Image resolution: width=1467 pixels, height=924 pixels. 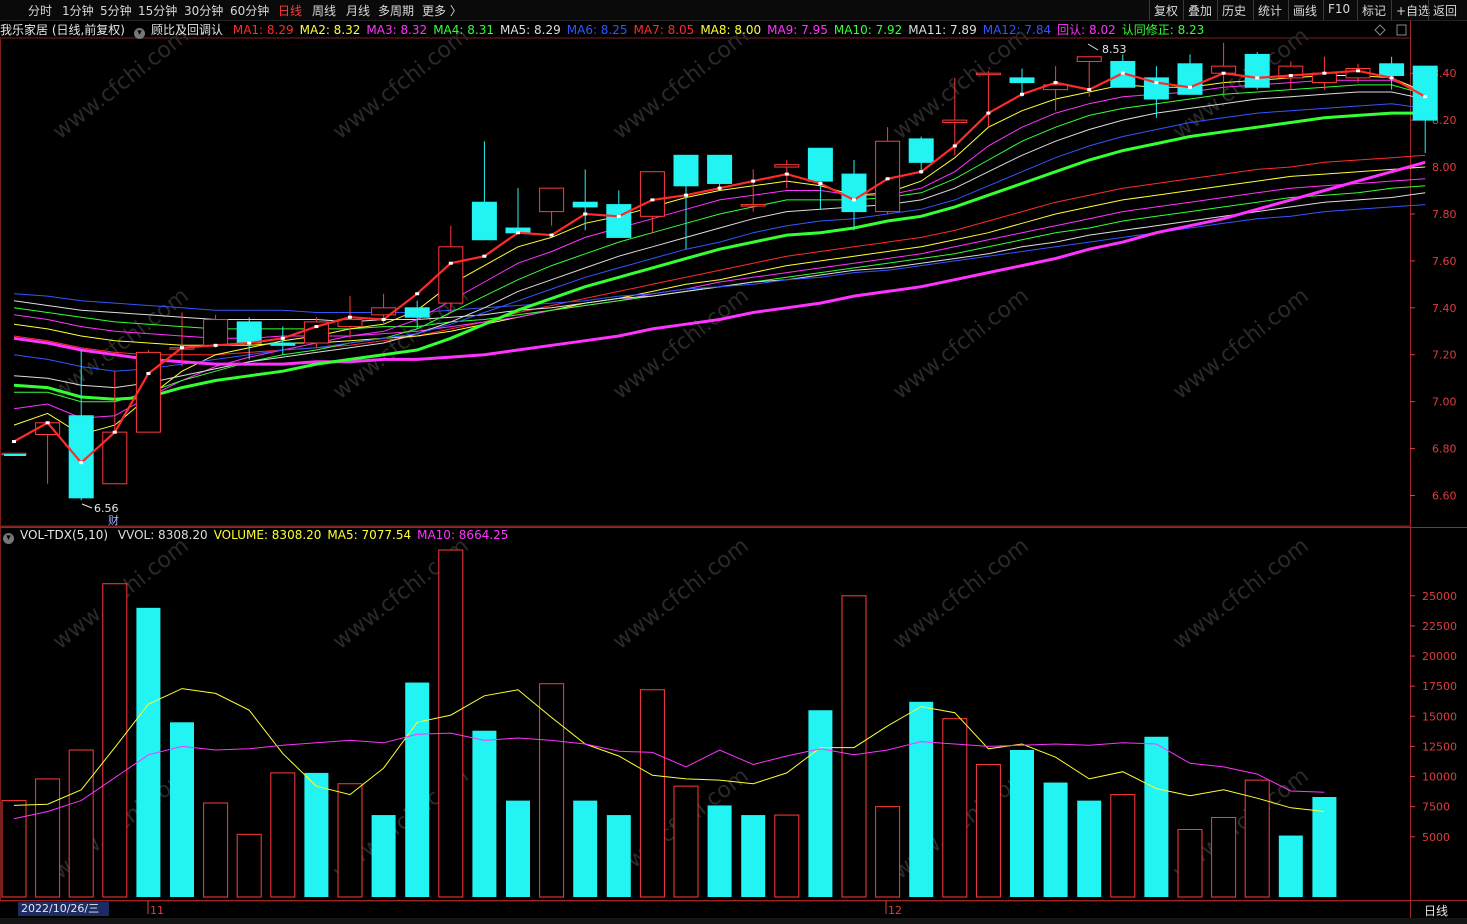 What do you see at coordinates (1439, 626) in the screenshot?
I see `volume-tick-label: 22500` at bounding box center [1439, 626].